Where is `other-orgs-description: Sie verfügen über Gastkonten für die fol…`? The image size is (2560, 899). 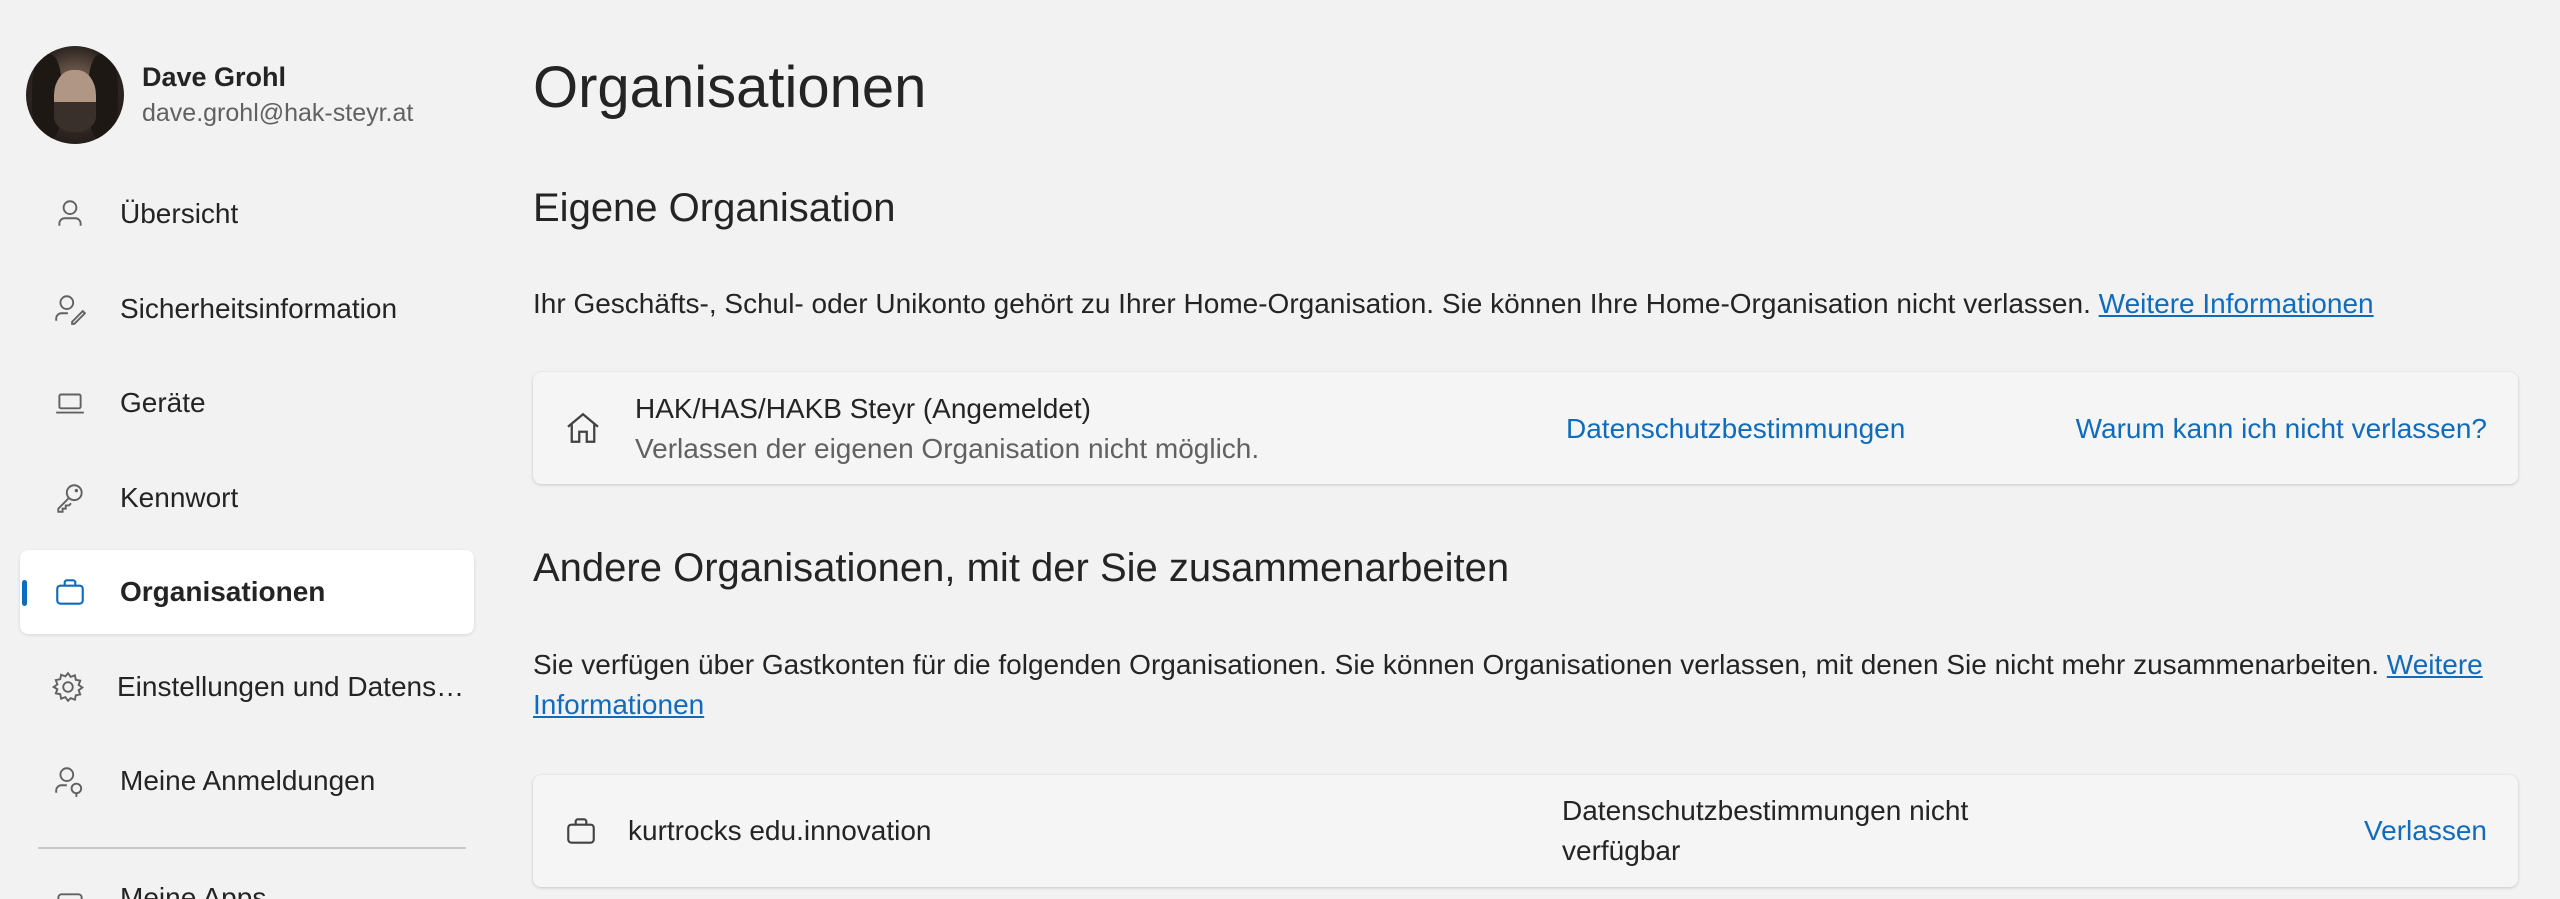
other-orgs-description: Sie verfügen über Gastkonten für die fol… is located at coordinates (1528, 685).